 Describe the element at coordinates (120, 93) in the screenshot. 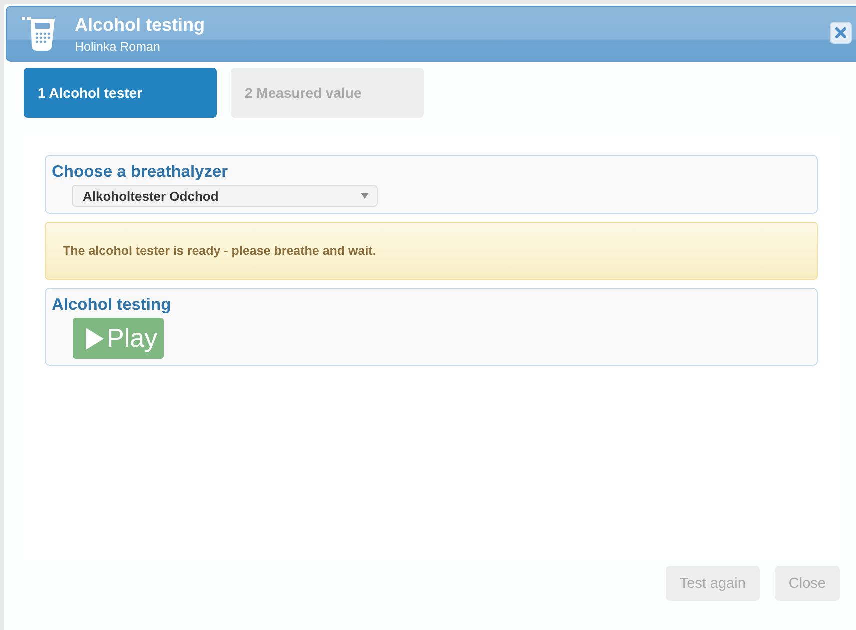

I see `step-tab: 1 Alcohol tester` at that location.